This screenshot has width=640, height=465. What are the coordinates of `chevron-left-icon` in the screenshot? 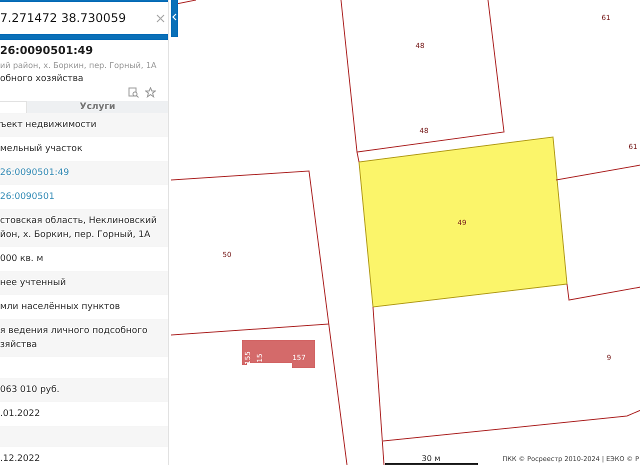 It's located at (174, 17).